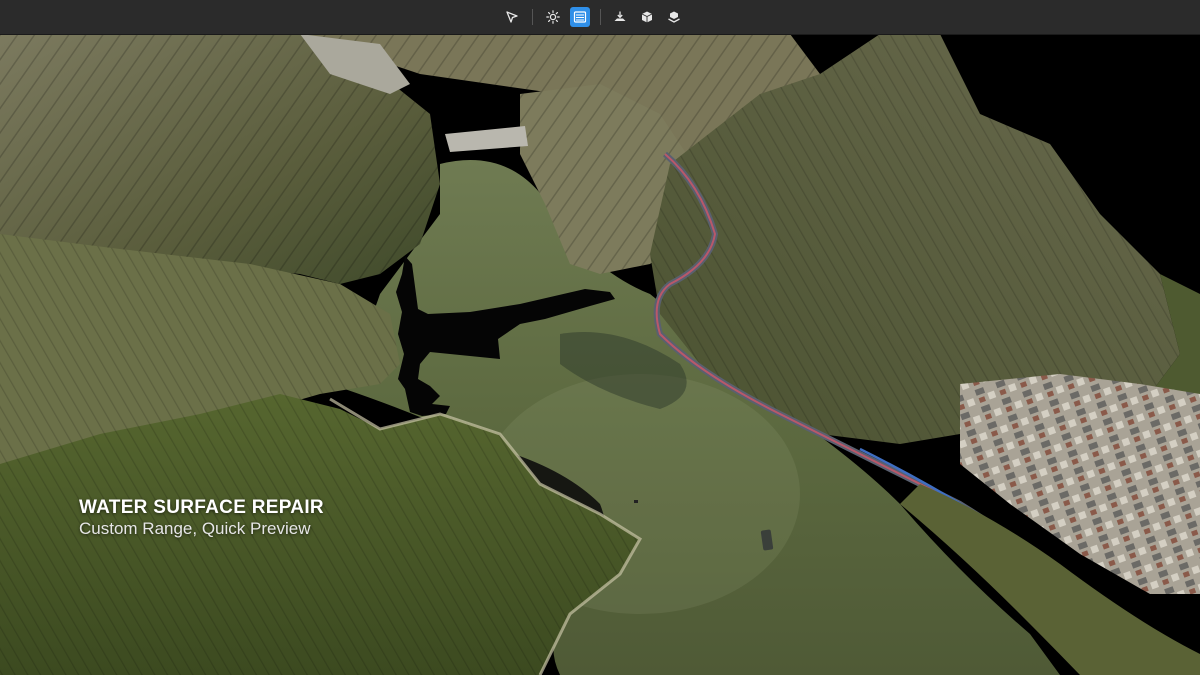  I want to click on caption-subtitle: Custom Range, Quick Preview, so click(195, 528).